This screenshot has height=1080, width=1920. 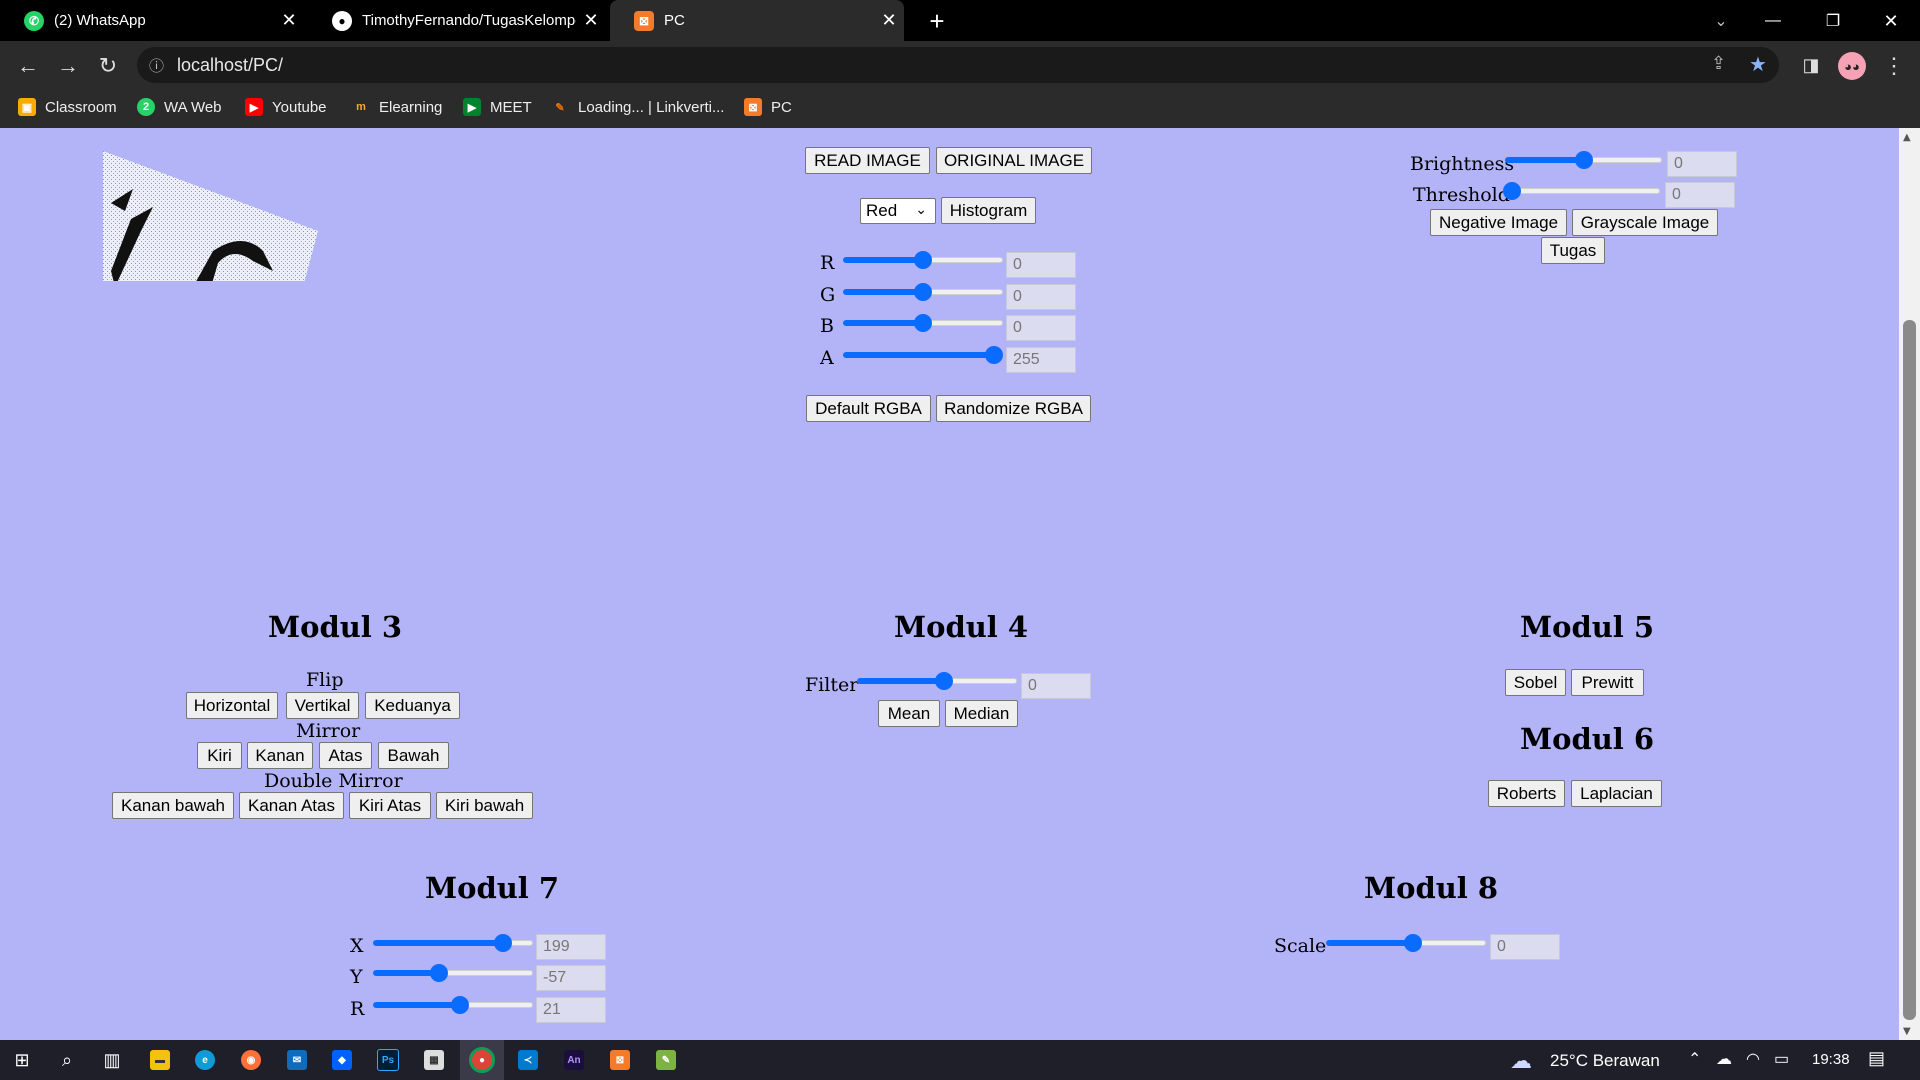 I want to click on y-slider, so click(x=453, y=973).